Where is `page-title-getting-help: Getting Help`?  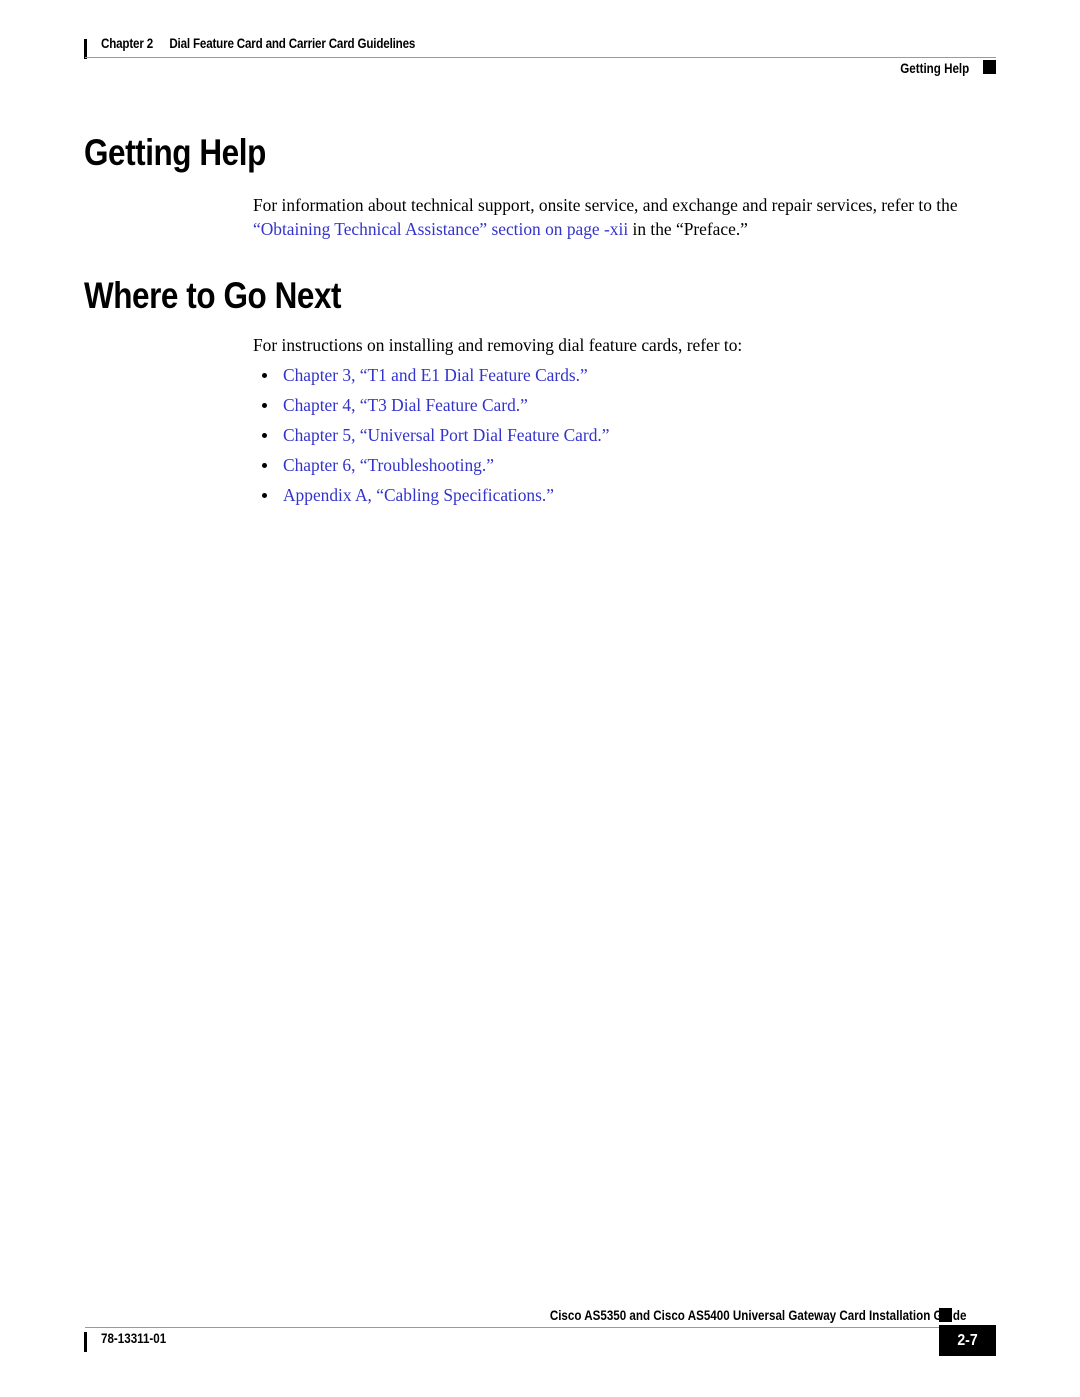 page-title-getting-help: Getting Help is located at coordinates (175, 152).